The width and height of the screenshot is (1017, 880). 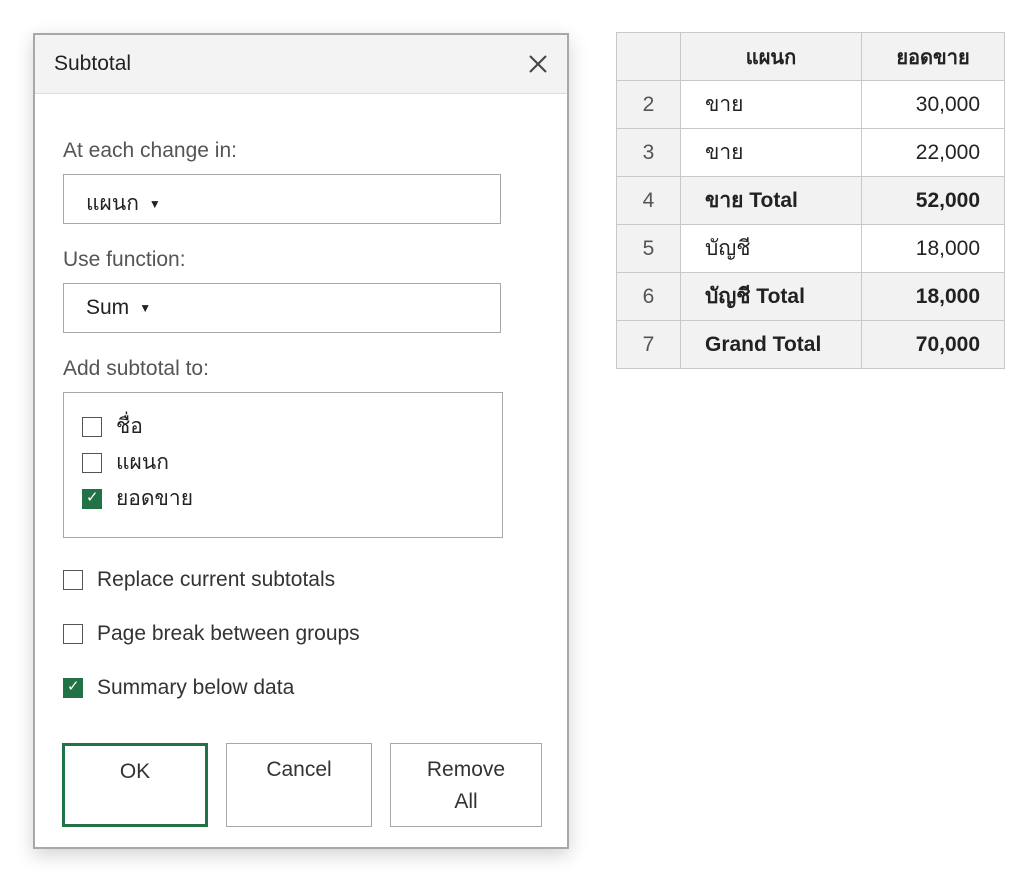 What do you see at coordinates (155, 498) in the screenshot?
I see `checkbox-label: ยอดขาย` at bounding box center [155, 498].